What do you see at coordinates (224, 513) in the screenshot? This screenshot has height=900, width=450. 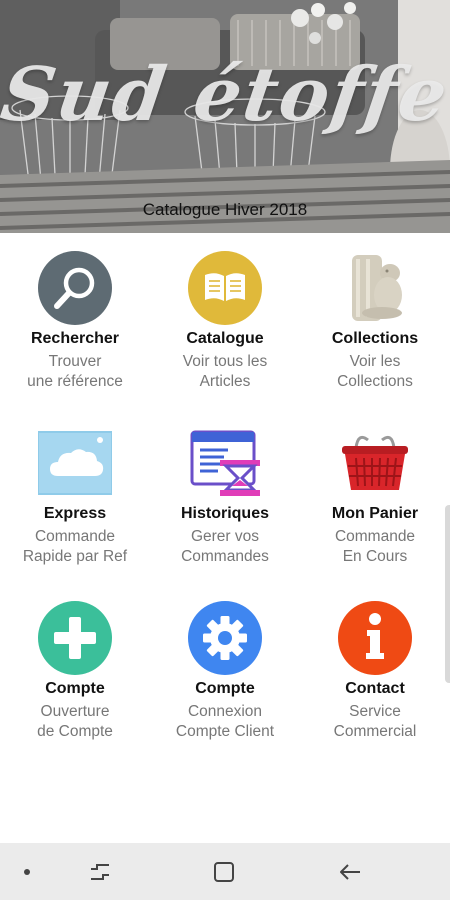 I see `tile-label: Historiques` at bounding box center [224, 513].